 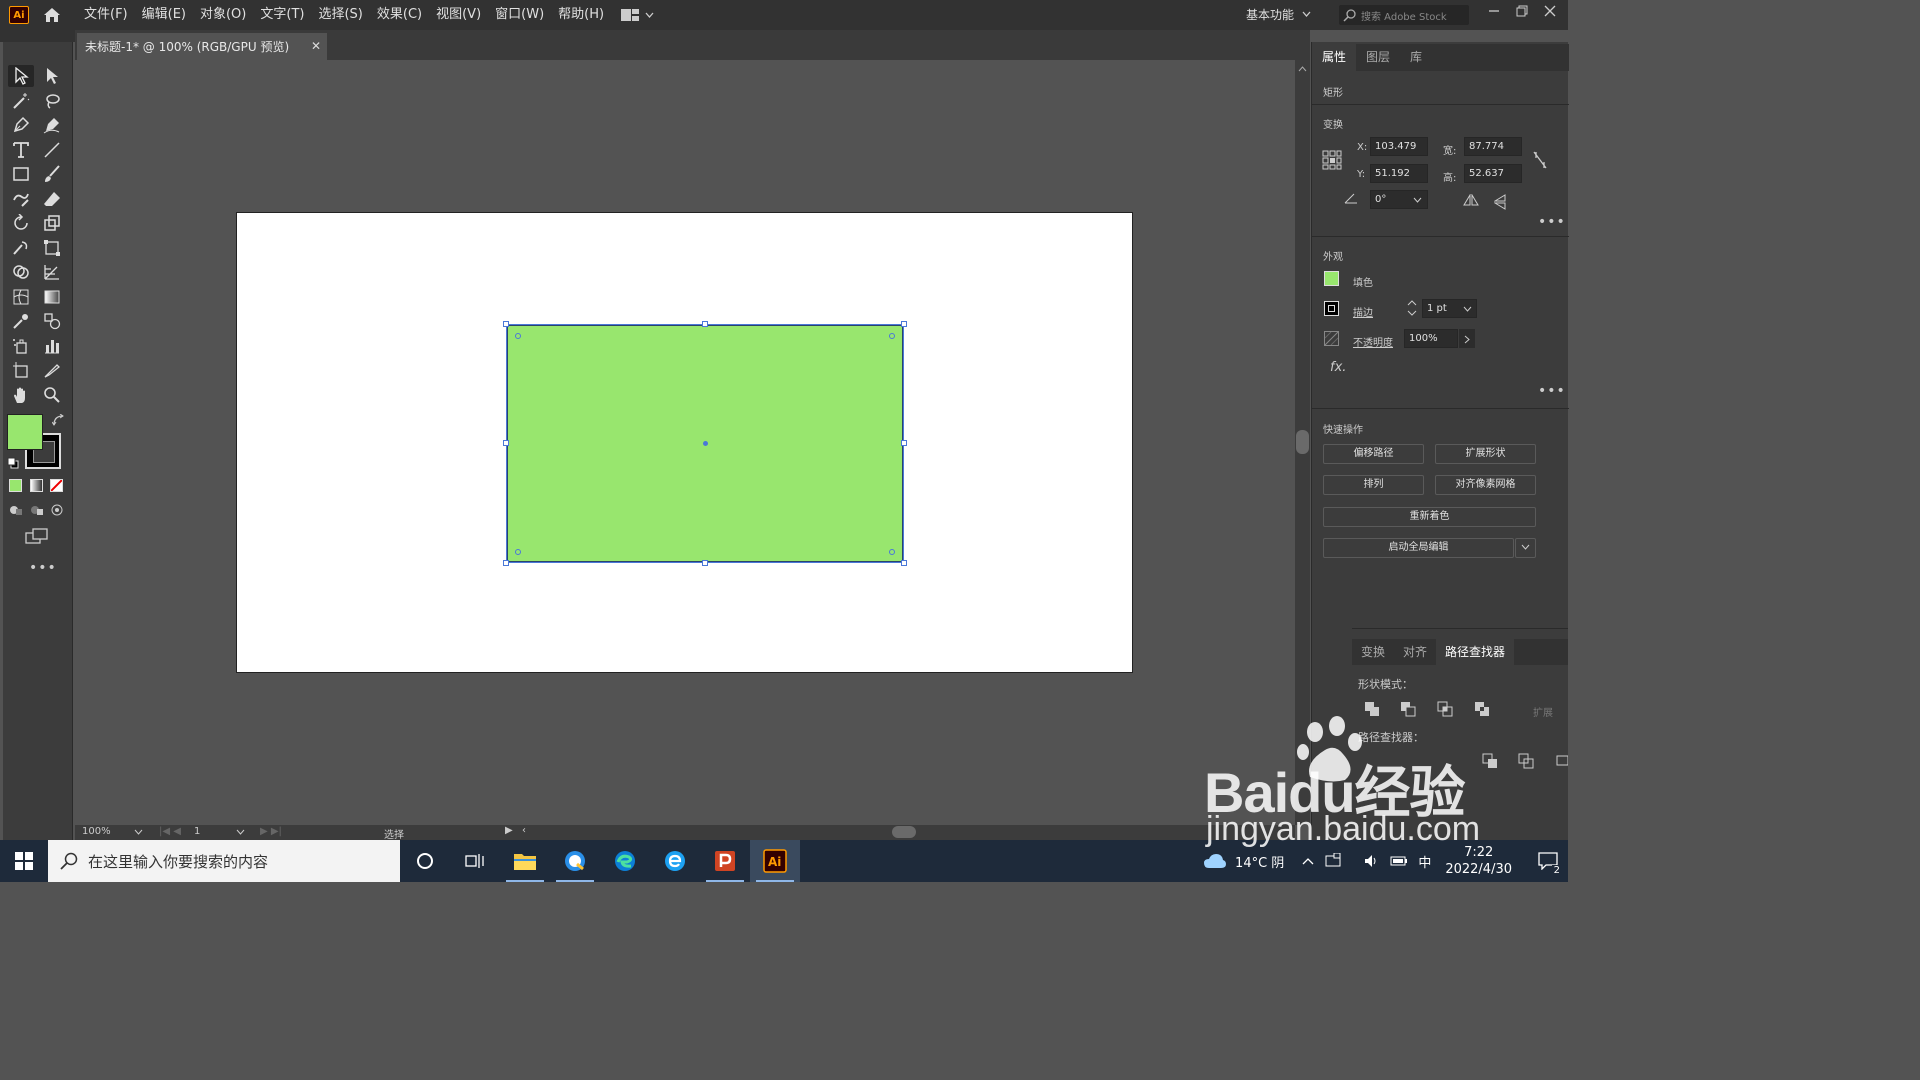 What do you see at coordinates (904, 563) in the screenshot?
I see `resize-handle-bottom-right` at bounding box center [904, 563].